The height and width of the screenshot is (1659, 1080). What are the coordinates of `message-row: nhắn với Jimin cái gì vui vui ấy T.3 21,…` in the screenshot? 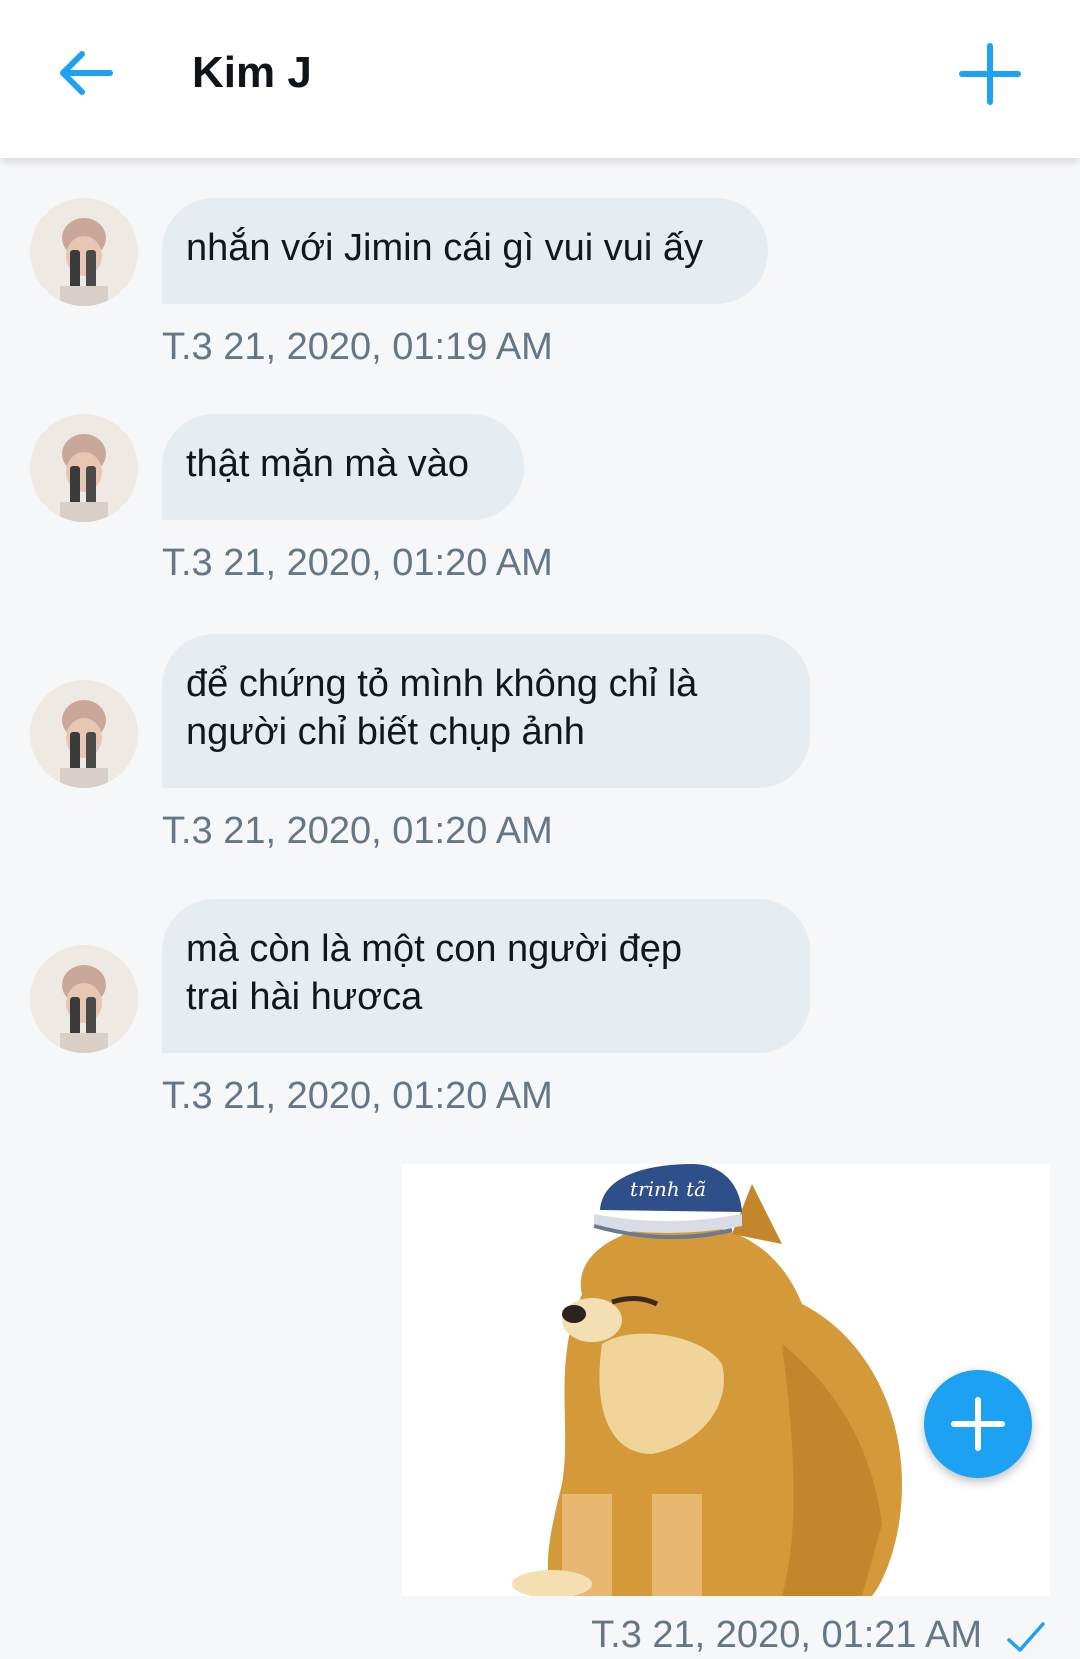 It's located at (540, 283).